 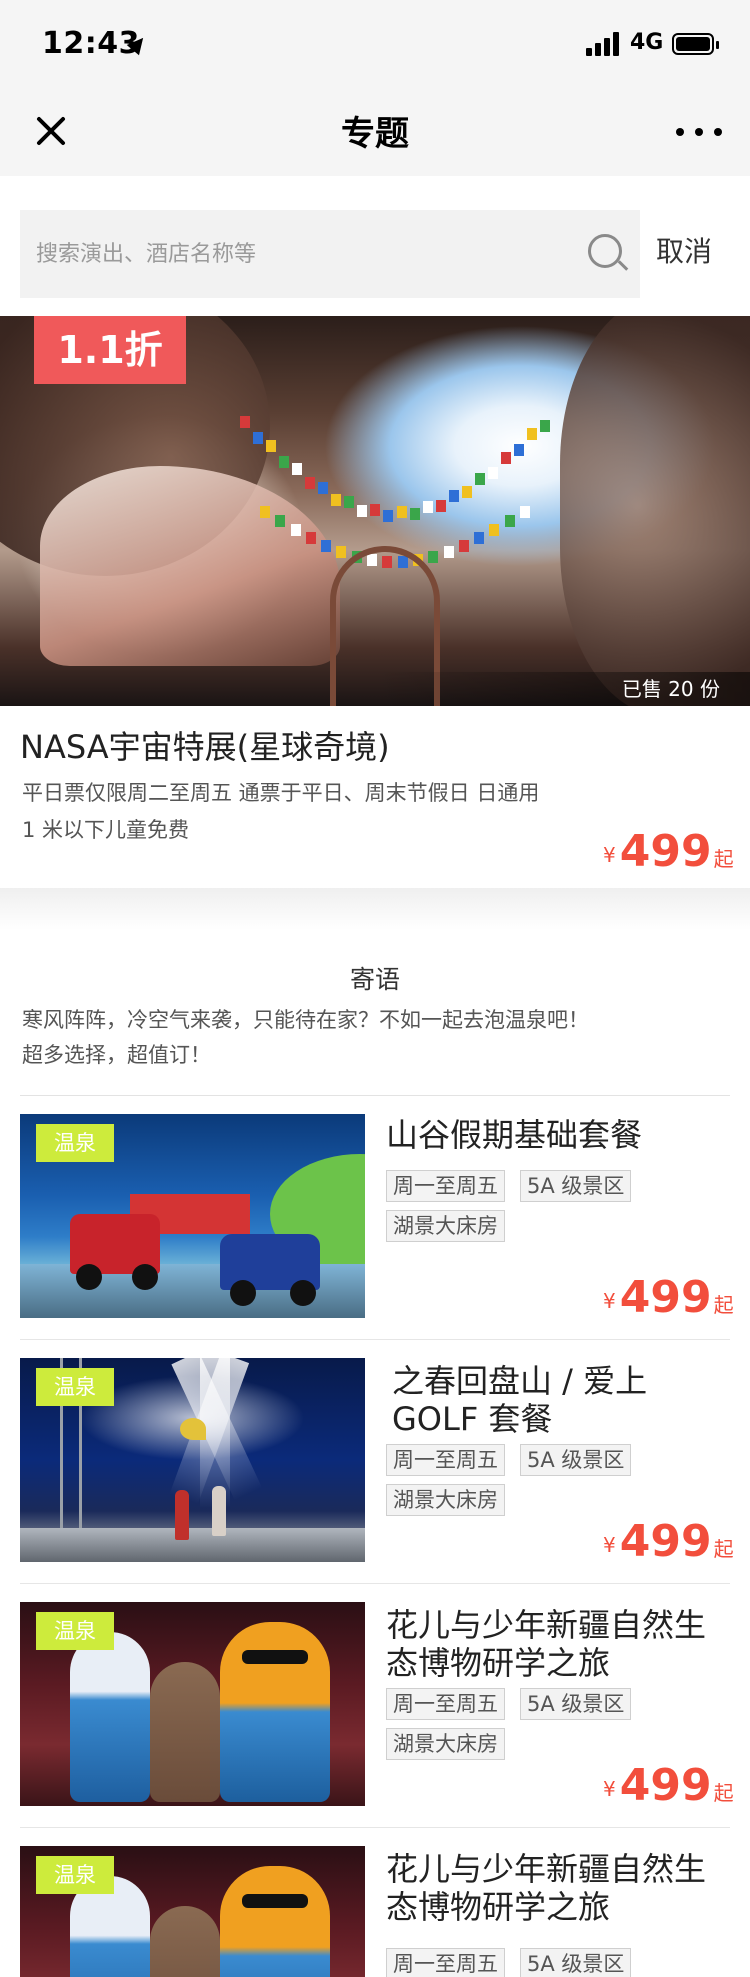 What do you see at coordinates (106, 830) in the screenshot?
I see `featured-info-line: 1 米以下儿童免费` at bounding box center [106, 830].